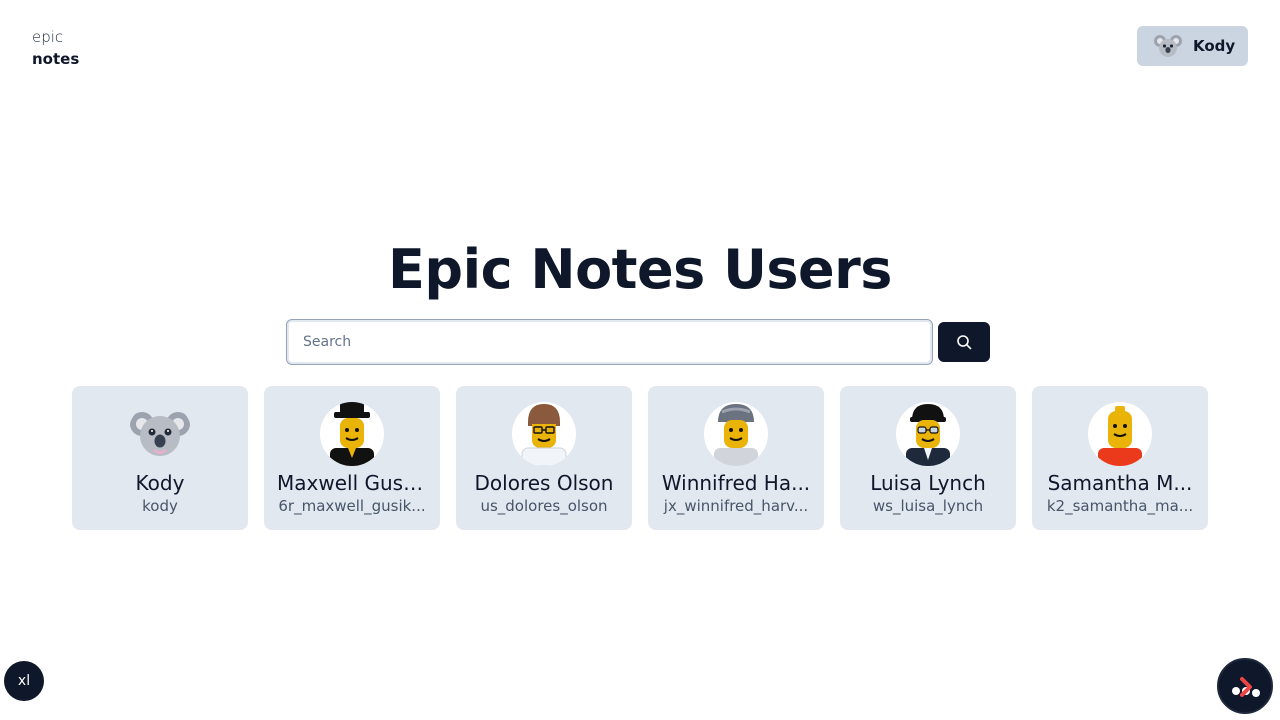  I want to click on user-username: us_dolores_olson, so click(544, 506).